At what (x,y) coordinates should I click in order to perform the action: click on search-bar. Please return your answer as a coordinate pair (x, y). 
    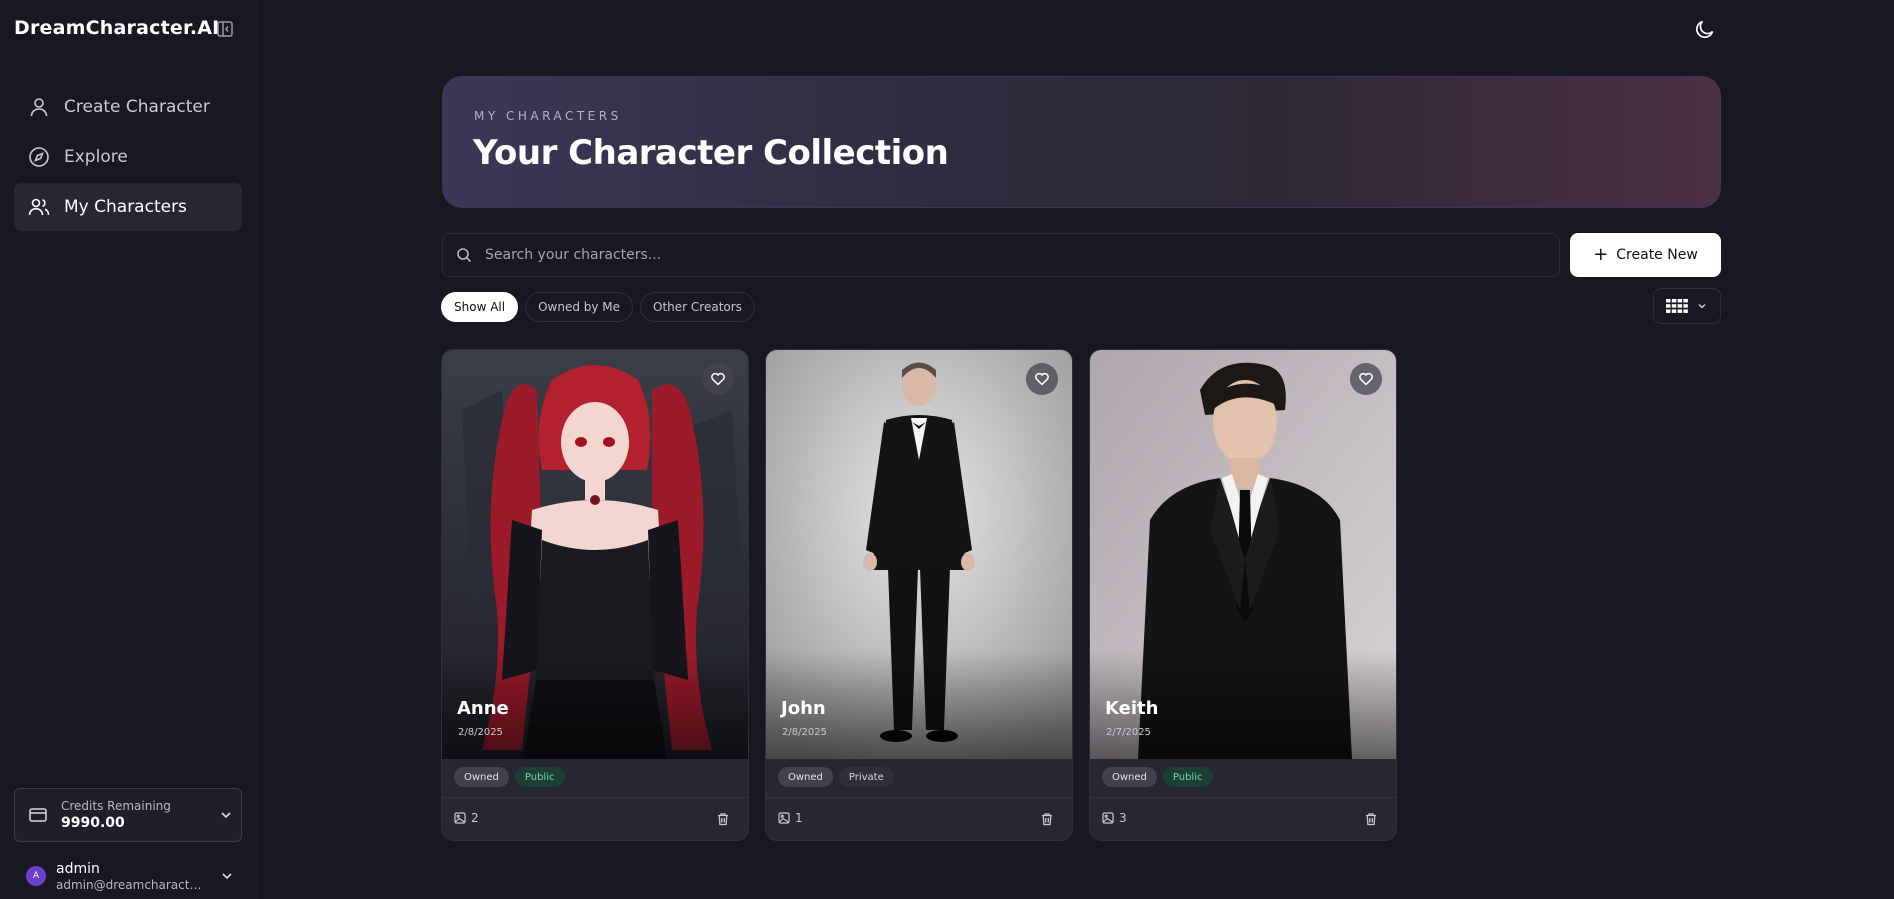
    Looking at the image, I should click on (1001, 255).